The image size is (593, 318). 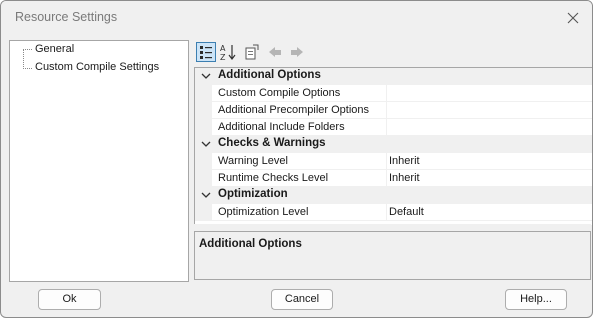 I want to click on back-icon, so click(x=275, y=52).